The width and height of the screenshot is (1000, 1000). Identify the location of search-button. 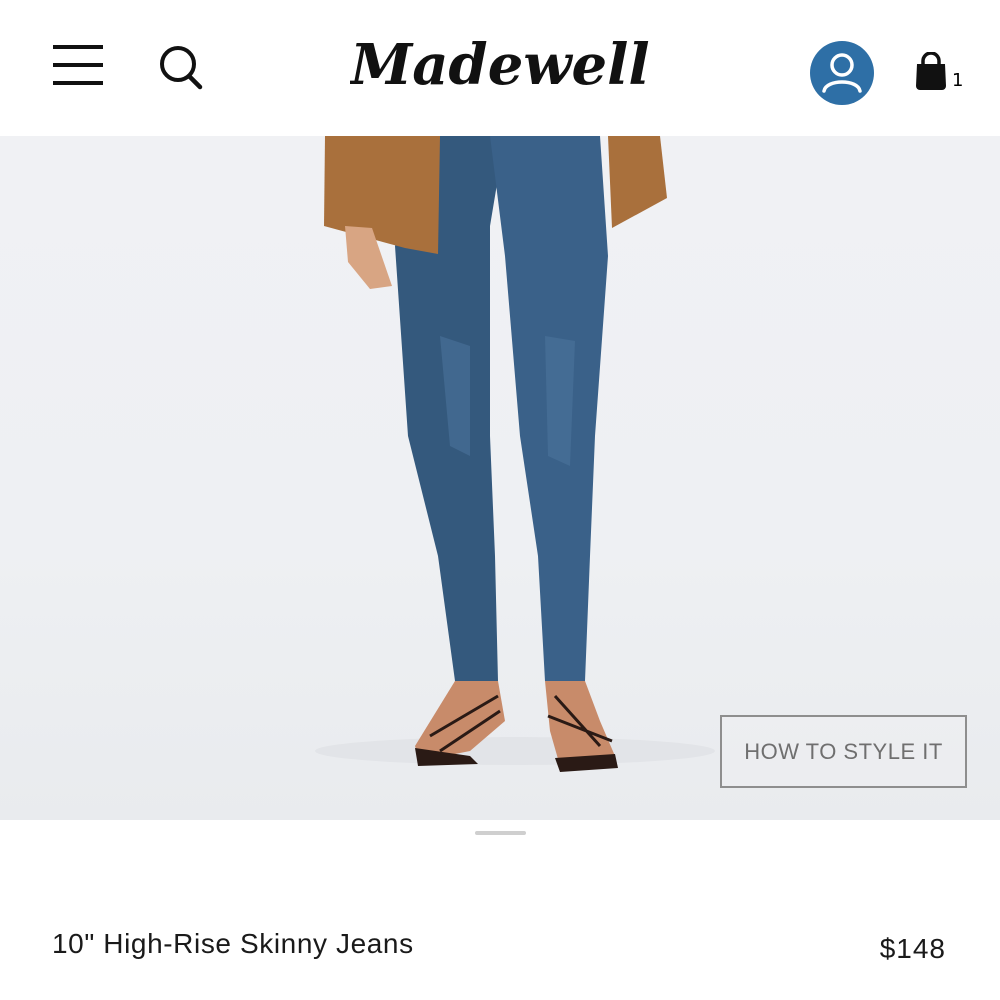
(180, 67).